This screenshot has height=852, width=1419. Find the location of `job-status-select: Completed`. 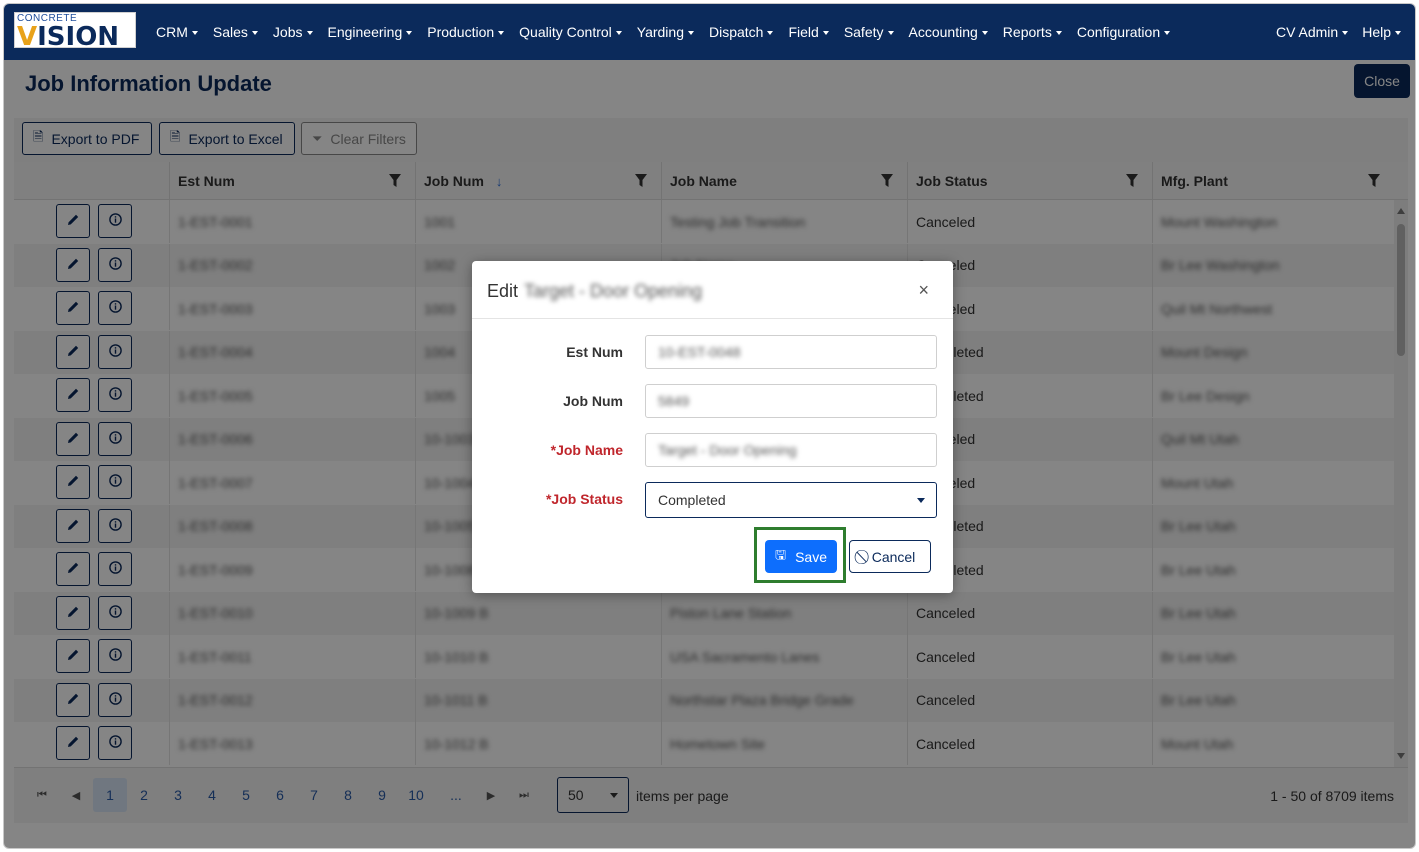

job-status-select: Completed is located at coordinates (791, 500).